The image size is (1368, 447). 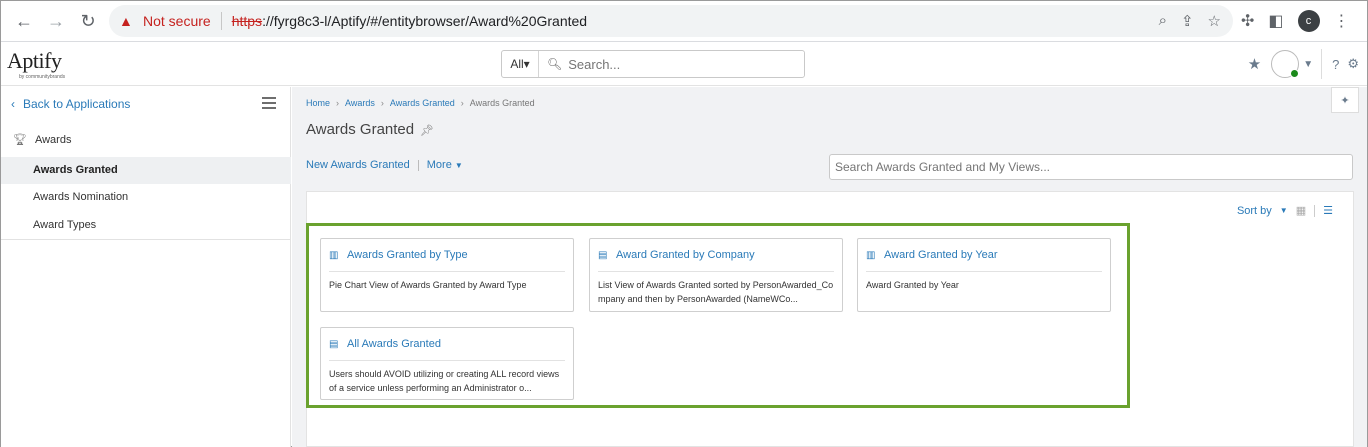 What do you see at coordinates (53, 139) in the screenshot?
I see `group-label: Awards` at bounding box center [53, 139].